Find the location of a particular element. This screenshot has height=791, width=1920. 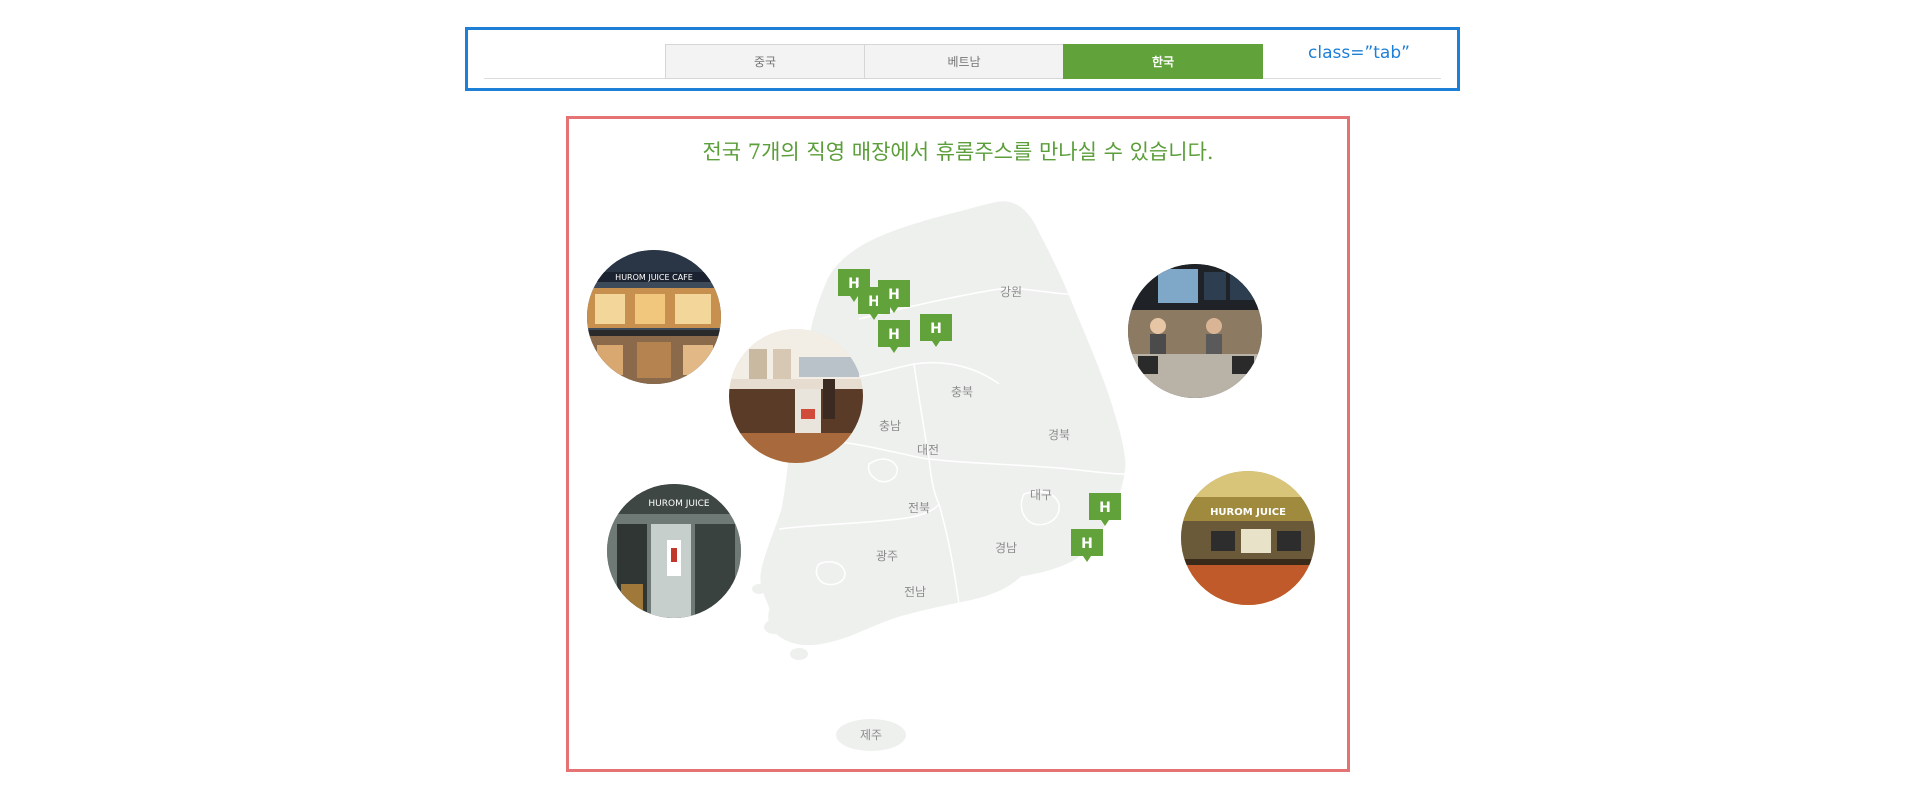

region-label-daegu: 대구 is located at coordinates (1041, 495).